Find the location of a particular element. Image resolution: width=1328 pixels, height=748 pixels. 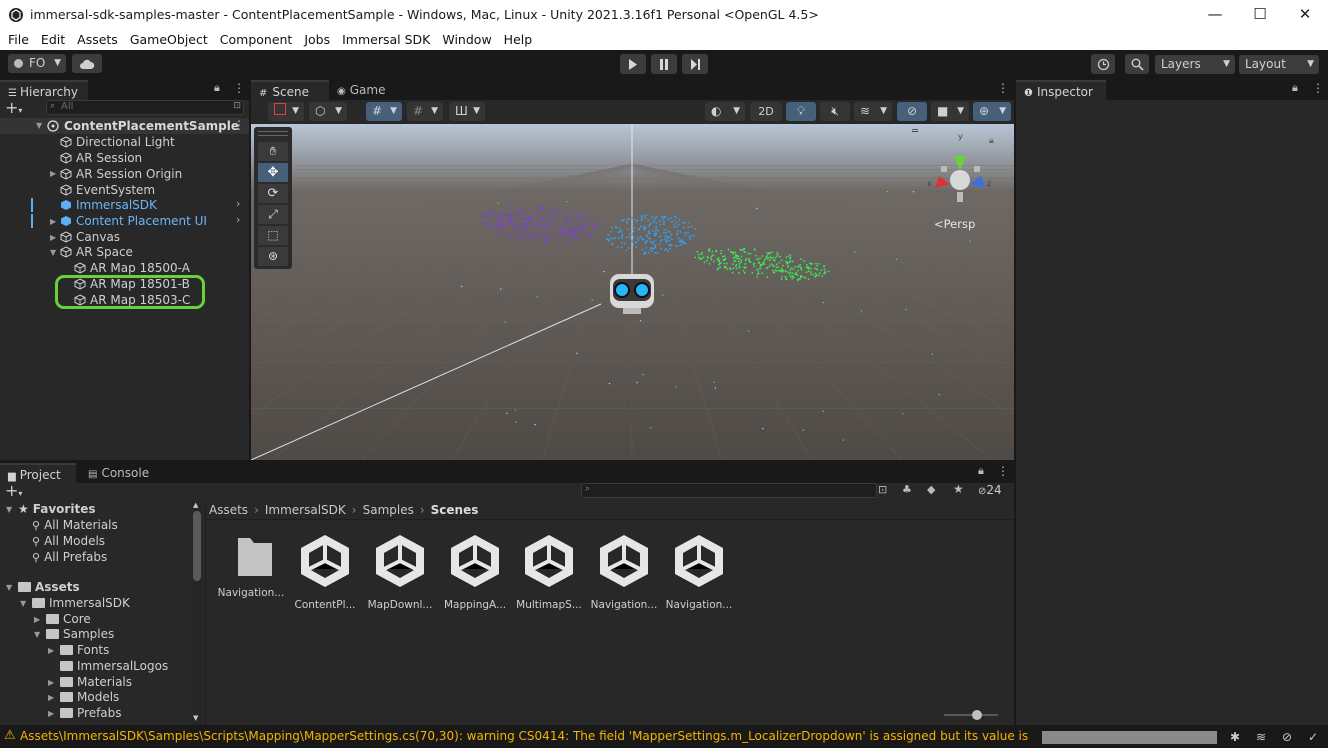

search-scope-icon: ⊡ is located at coordinates (882, 489).